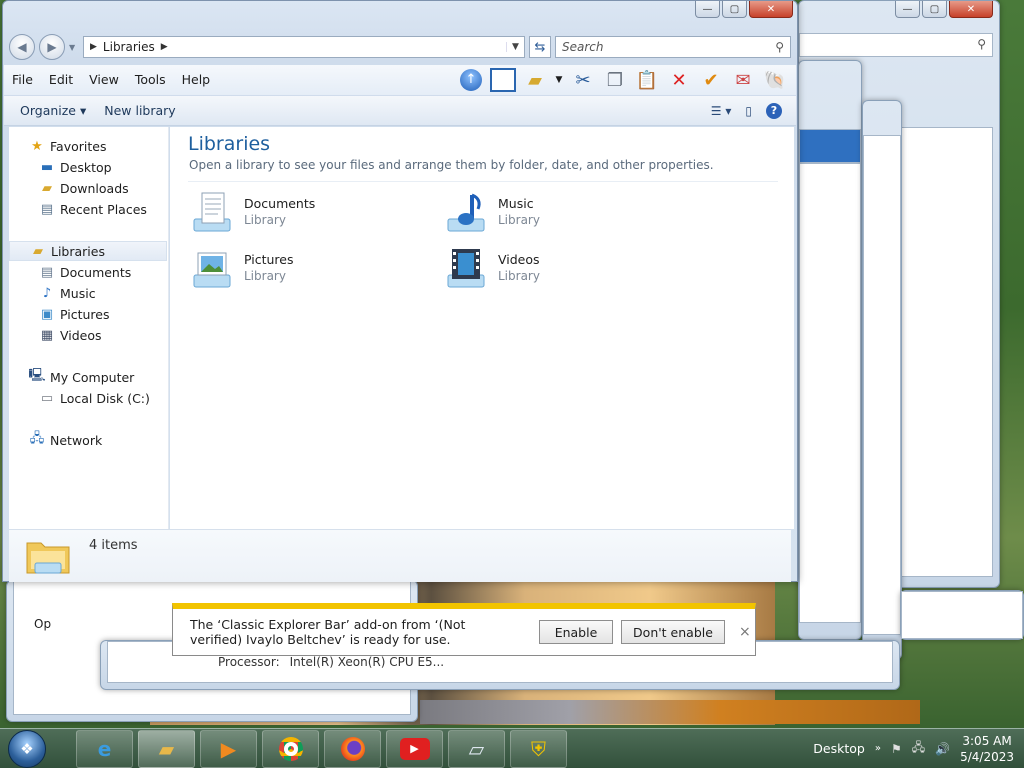  I want to click on taskbar-internet-explorer: e, so click(104, 748).